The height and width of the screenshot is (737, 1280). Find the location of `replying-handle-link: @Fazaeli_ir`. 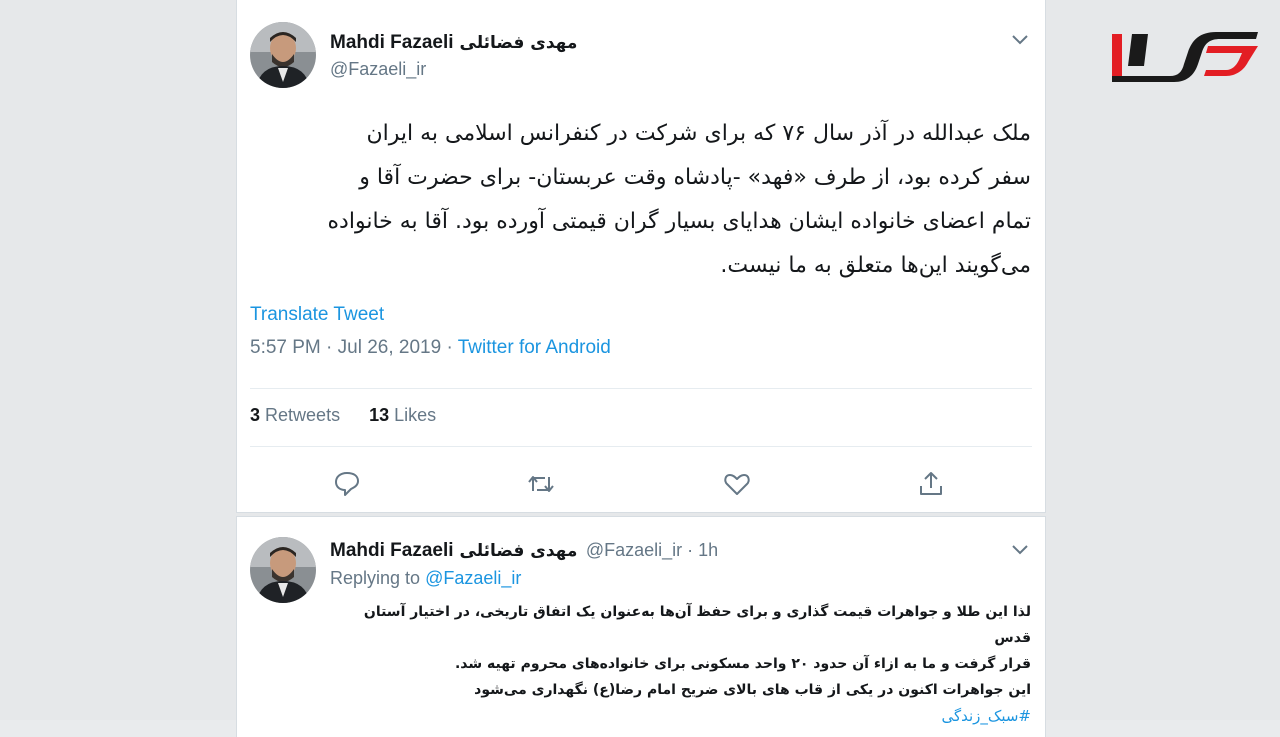

replying-handle-link: @Fazaeli_ir is located at coordinates (473, 578).